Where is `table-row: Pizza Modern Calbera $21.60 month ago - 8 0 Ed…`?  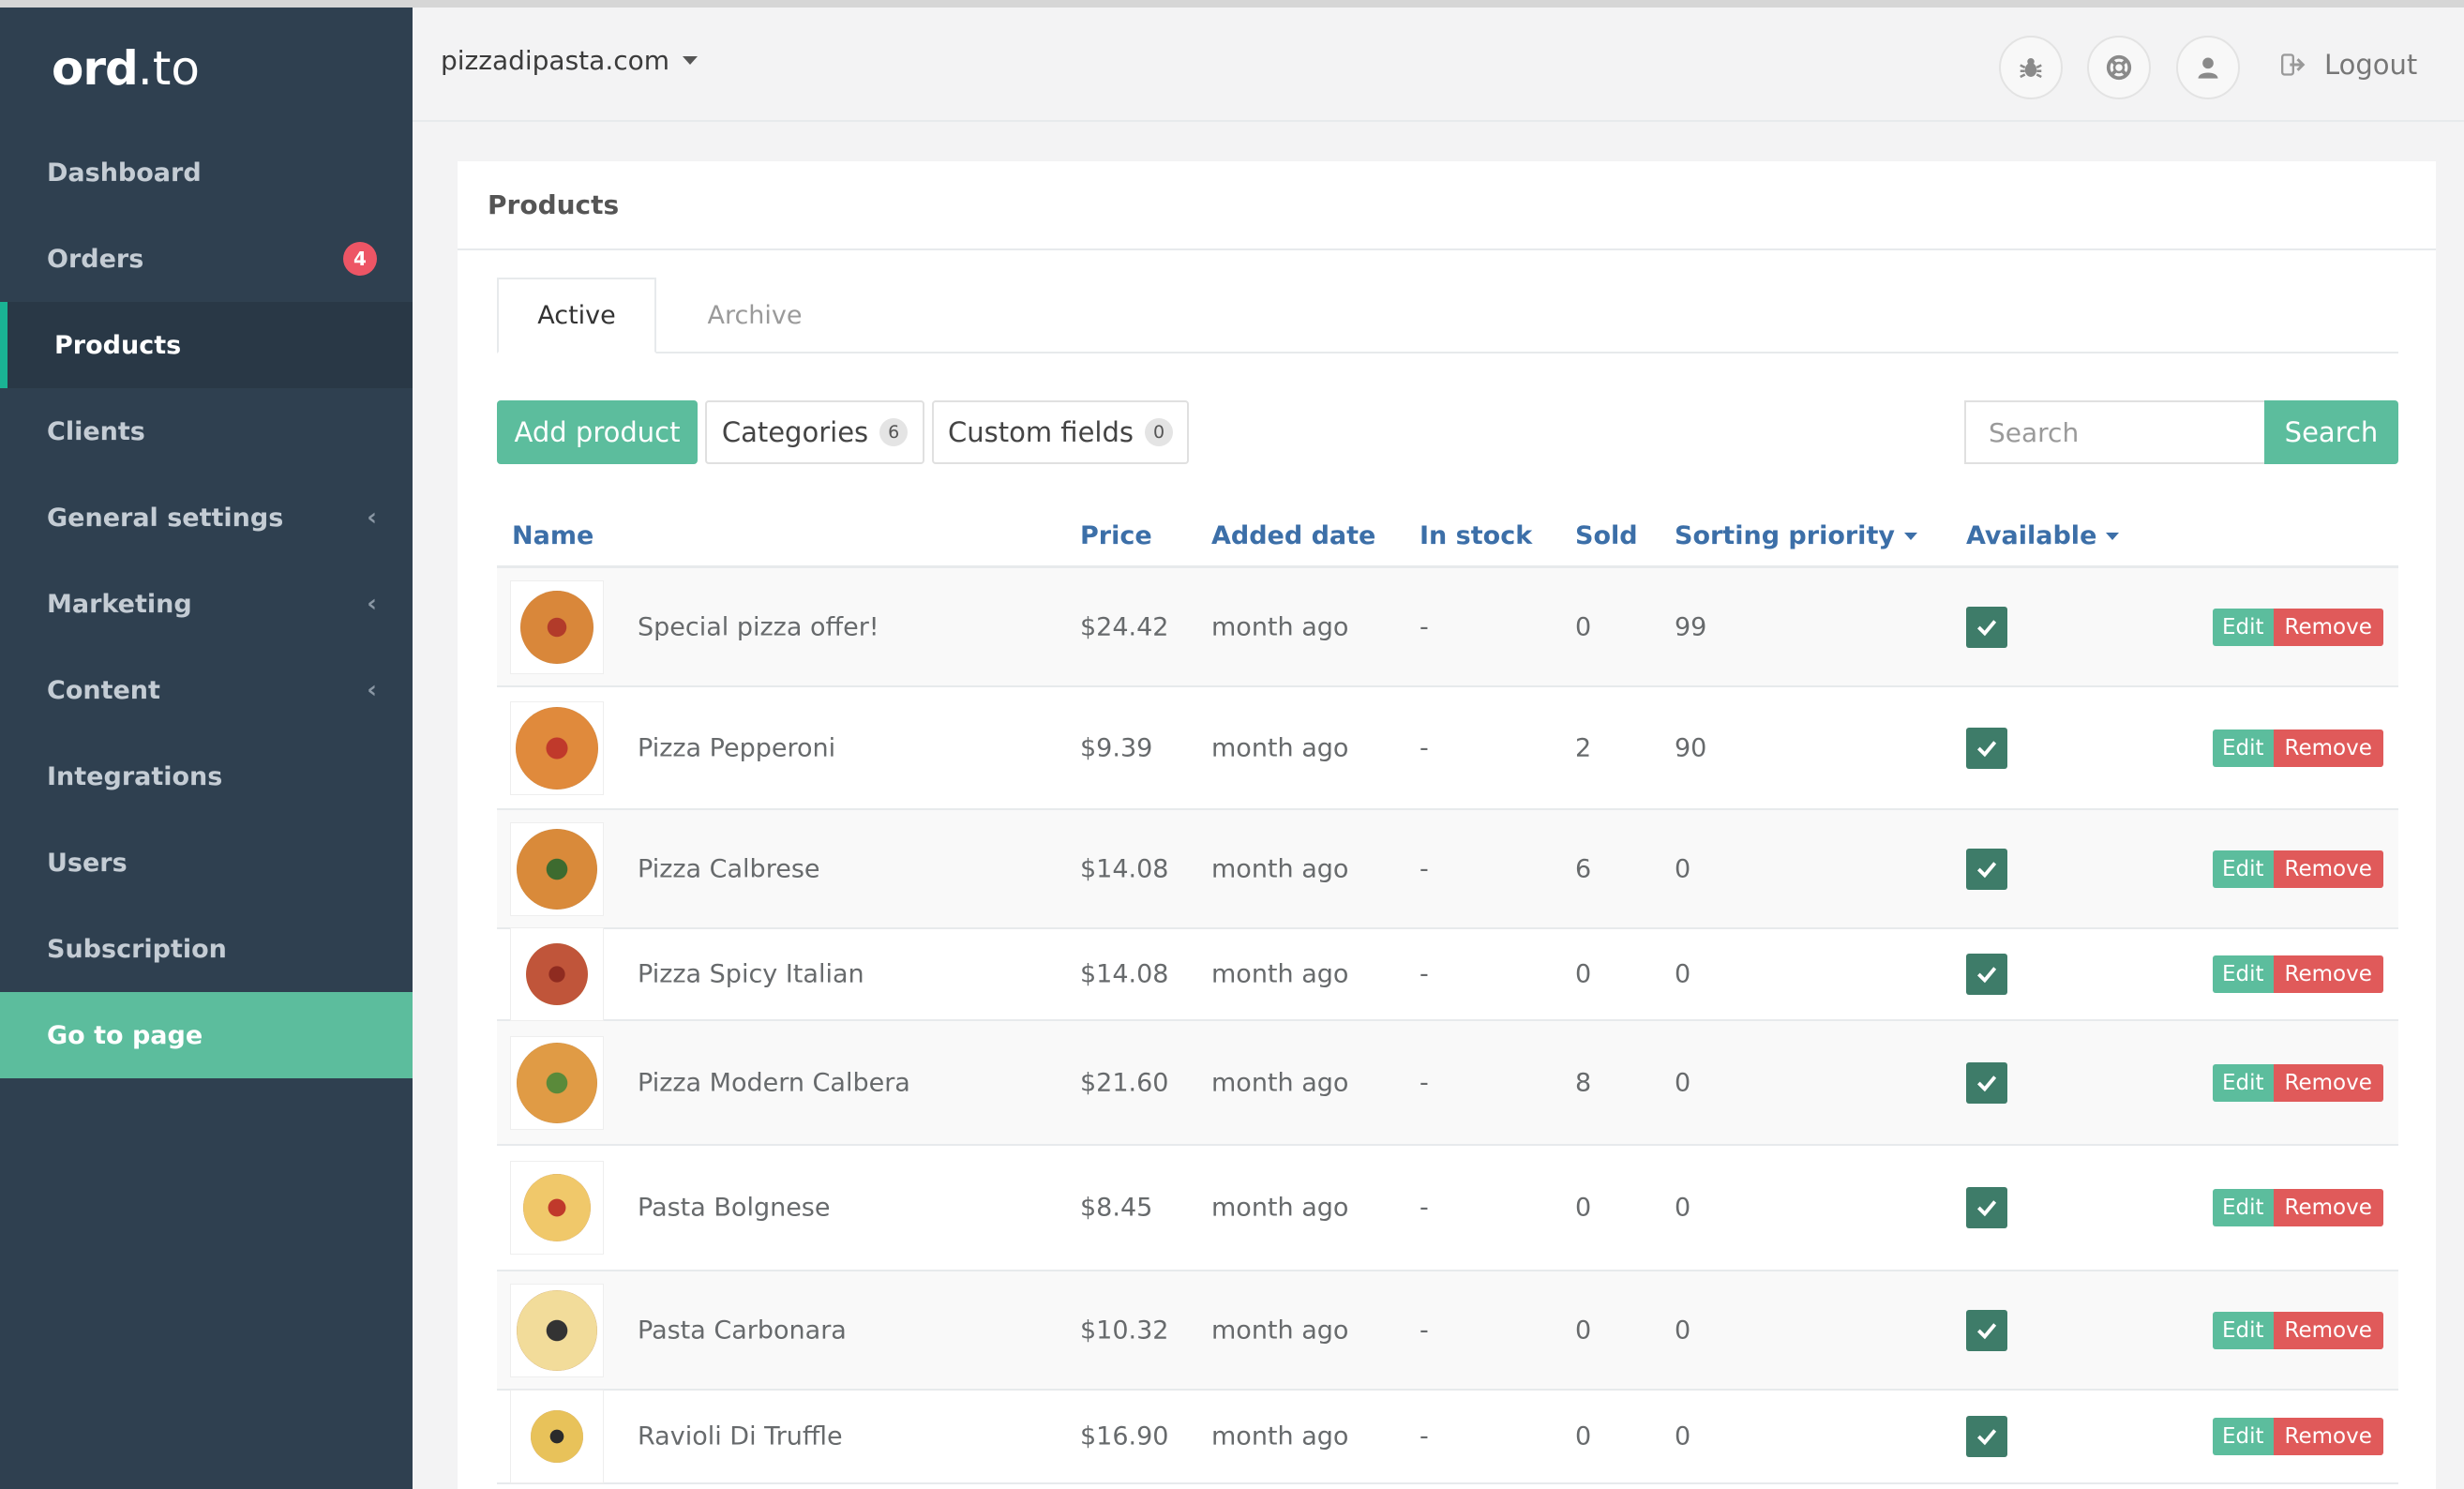 table-row: Pizza Modern Calbera $21.60 month ago - 8 0 Ed… is located at coordinates (1447, 1083).